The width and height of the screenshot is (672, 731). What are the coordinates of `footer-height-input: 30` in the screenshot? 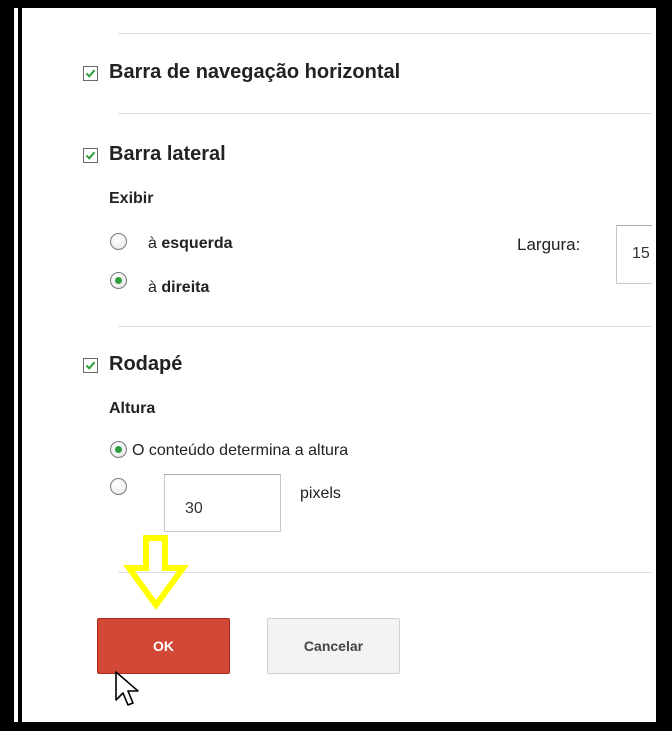 It's located at (222, 503).